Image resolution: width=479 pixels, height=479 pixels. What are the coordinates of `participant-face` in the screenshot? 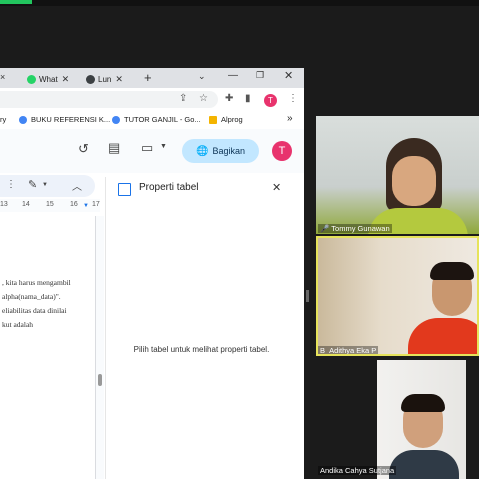 It's located at (414, 181).